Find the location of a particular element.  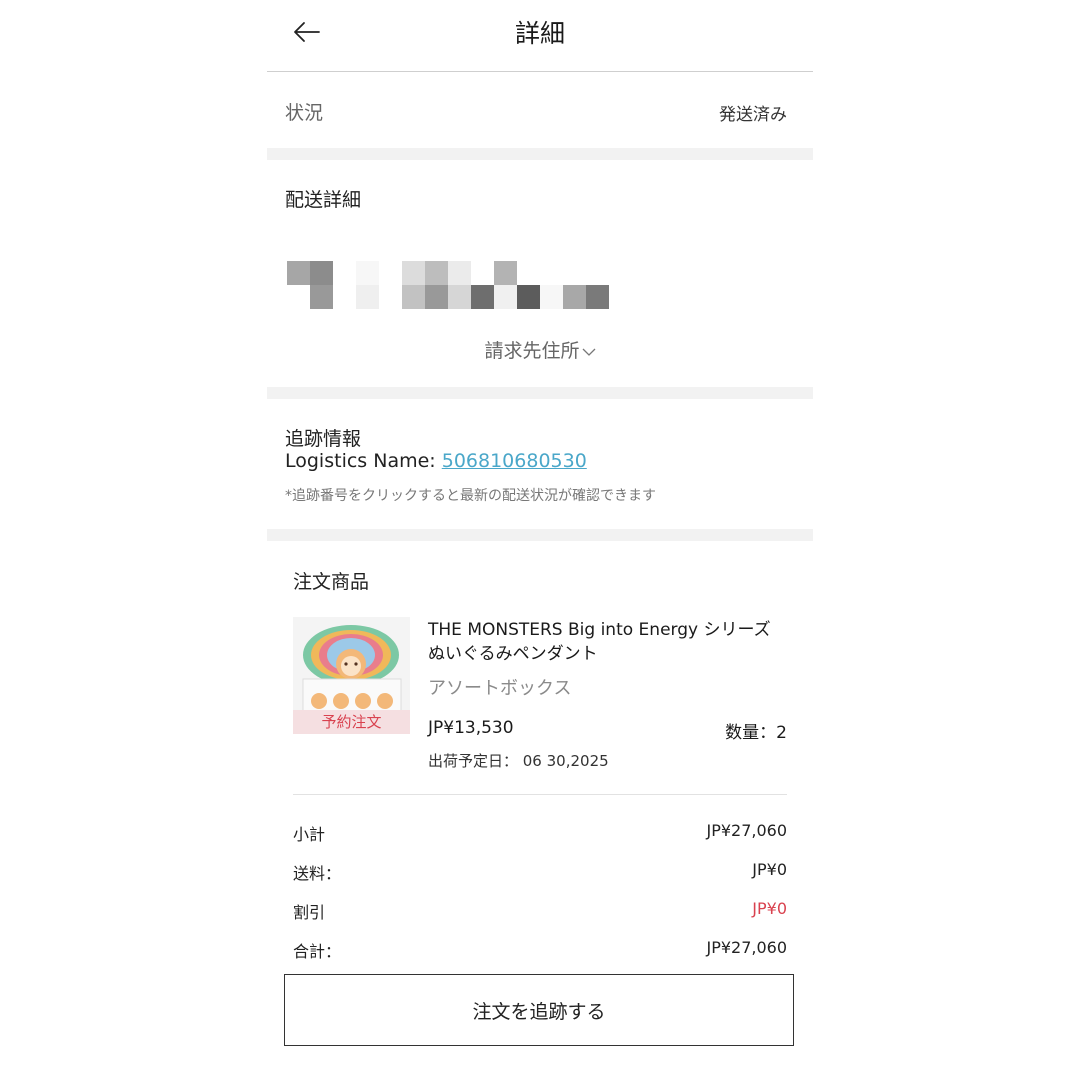

ordered-items-title: 注文商品 is located at coordinates (331, 582).